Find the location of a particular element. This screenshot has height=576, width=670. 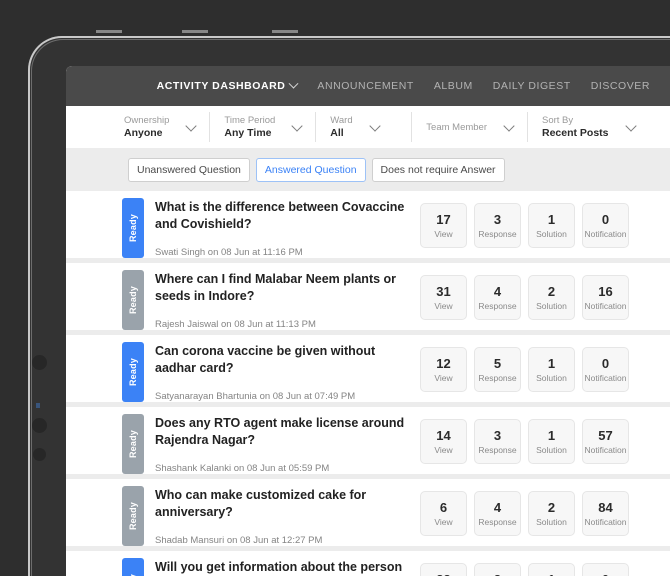

stat-response: 5 Response is located at coordinates (497, 369).